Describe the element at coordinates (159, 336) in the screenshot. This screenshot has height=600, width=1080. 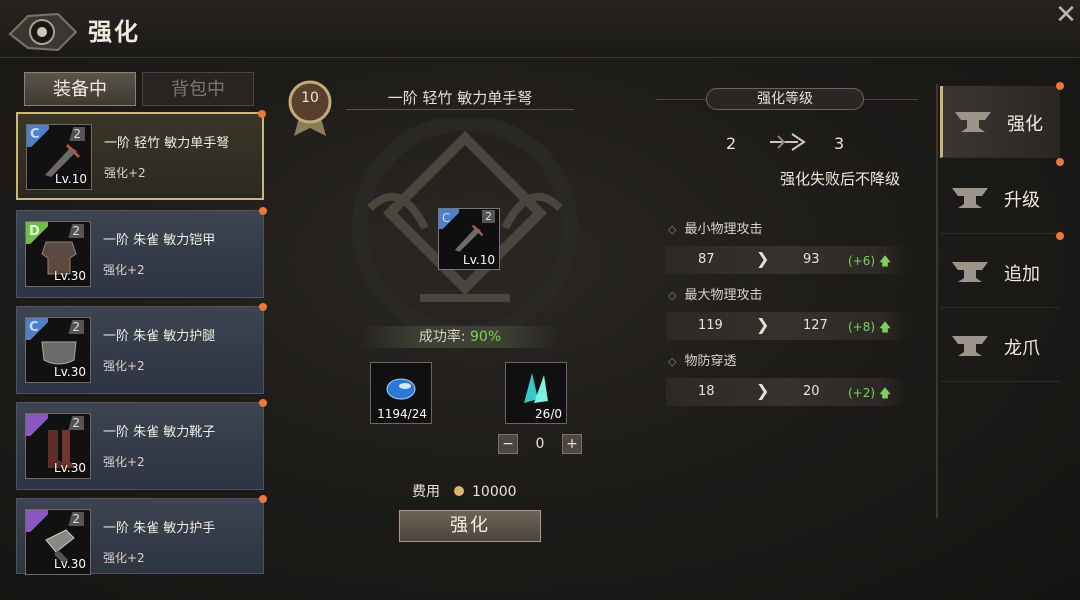
I see `item-name: 一阶 朱雀 敏力护腿` at that location.